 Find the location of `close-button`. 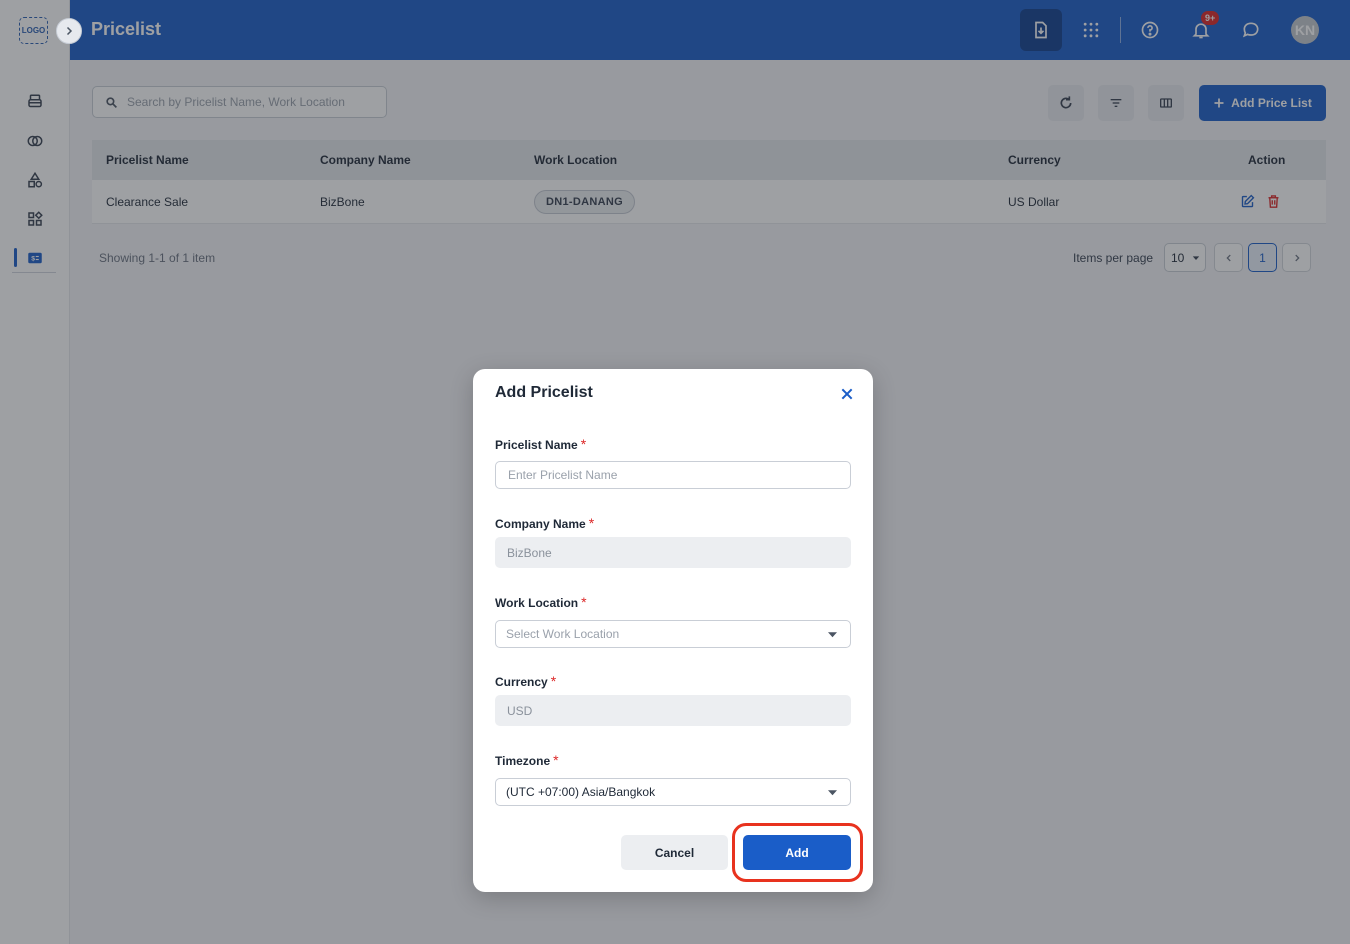

close-button is located at coordinates (847, 394).